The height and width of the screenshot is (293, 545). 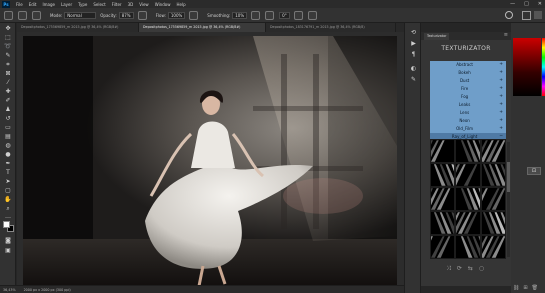 I want to click on zoom-level: 36,43%, so click(x=9, y=290).